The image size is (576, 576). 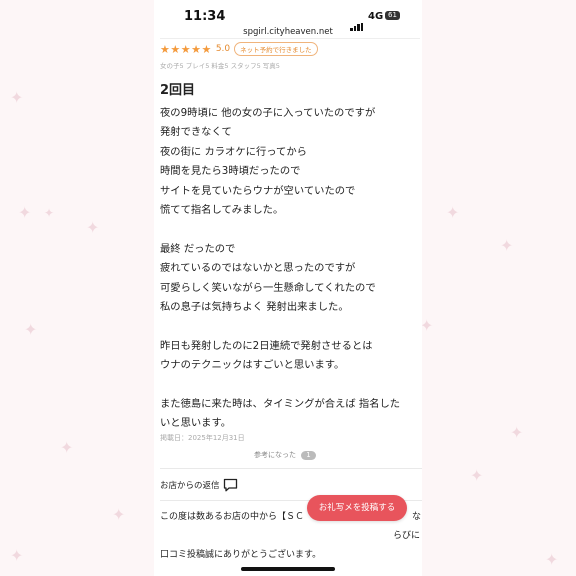 What do you see at coordinates (376, 16) in the screenshot?
I see `network-type: 4G` at bounding box center [376, 16].